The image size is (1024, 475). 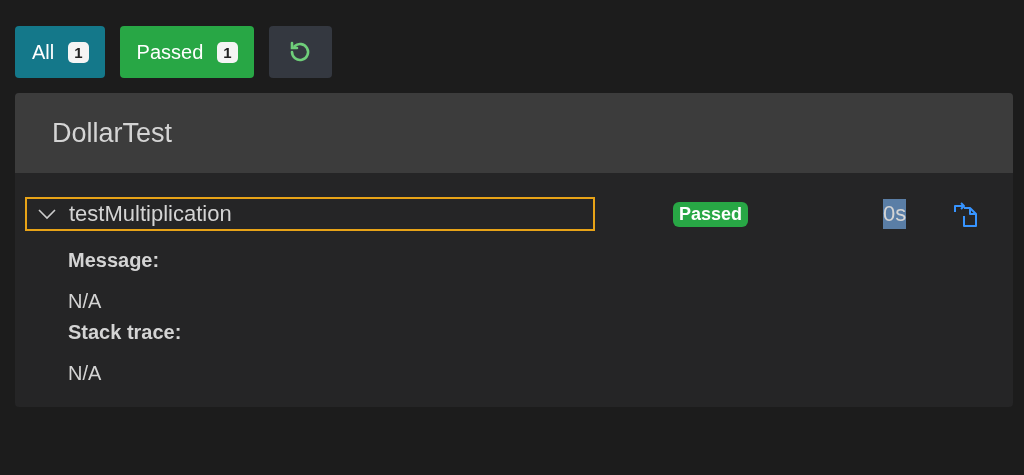 What do you see at coordinates (150, 214) in the screenshot?
I see `test-name: testMultiplication` at bounding box center [150, 214].